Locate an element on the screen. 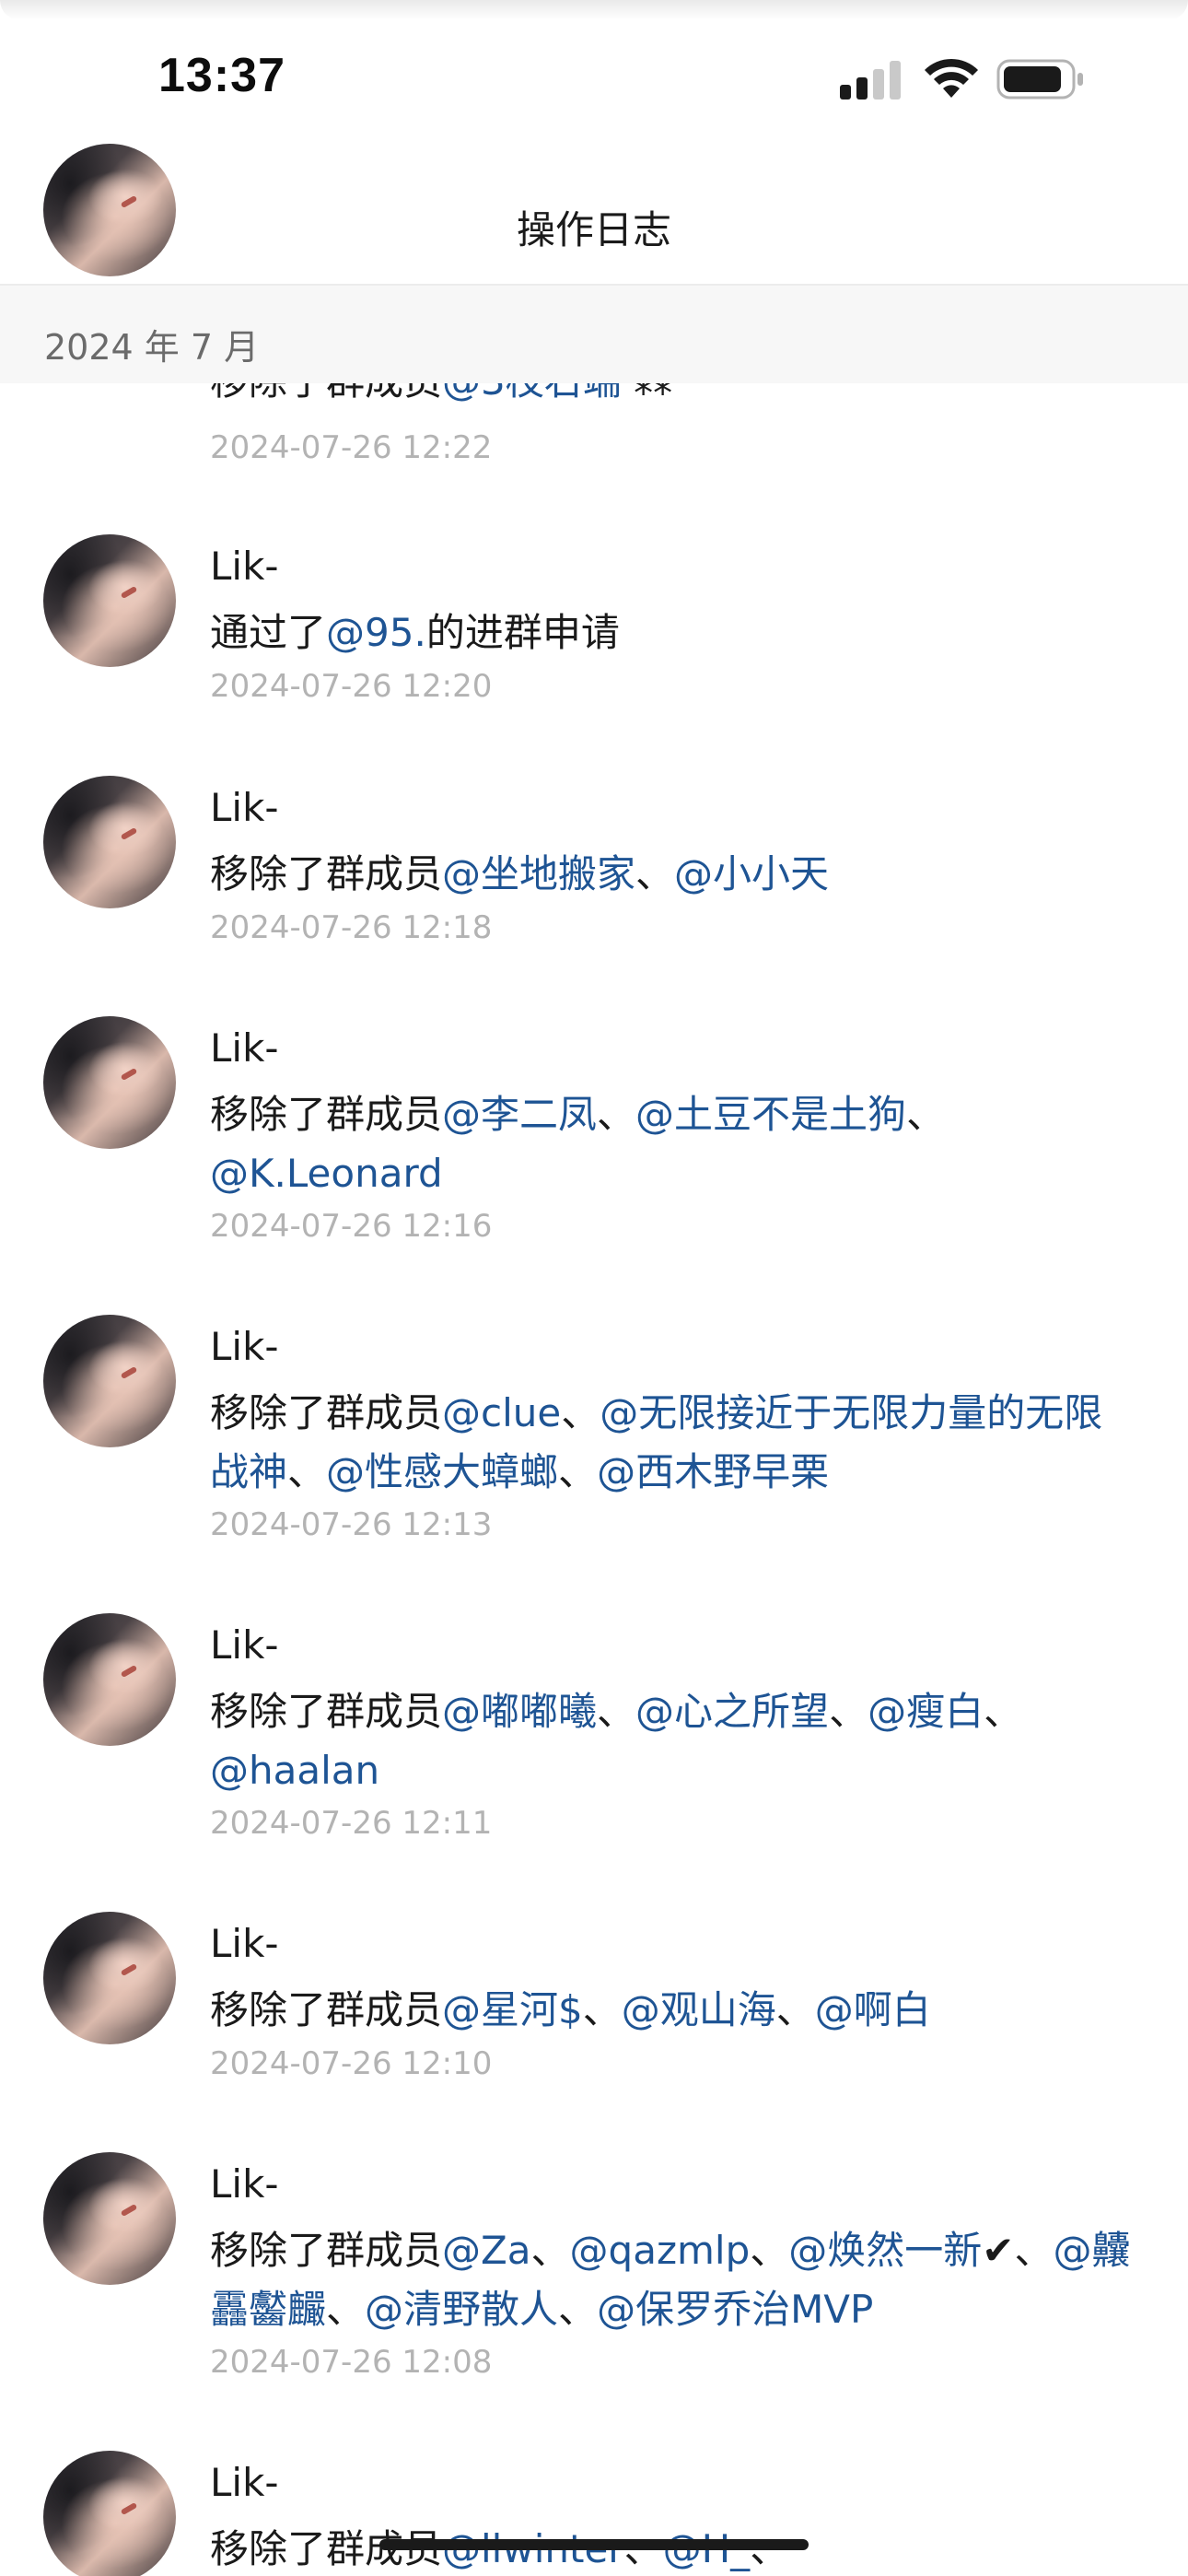  mention-link: @土豆不是土狗 is located at coordinates (770, 1114).